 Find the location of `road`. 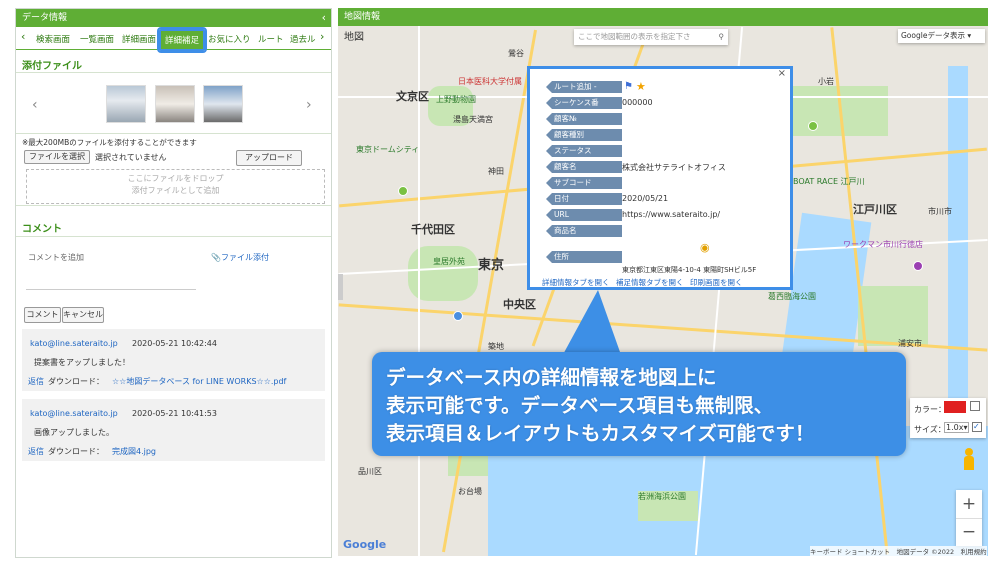

road is located at coordinates (419, 291).